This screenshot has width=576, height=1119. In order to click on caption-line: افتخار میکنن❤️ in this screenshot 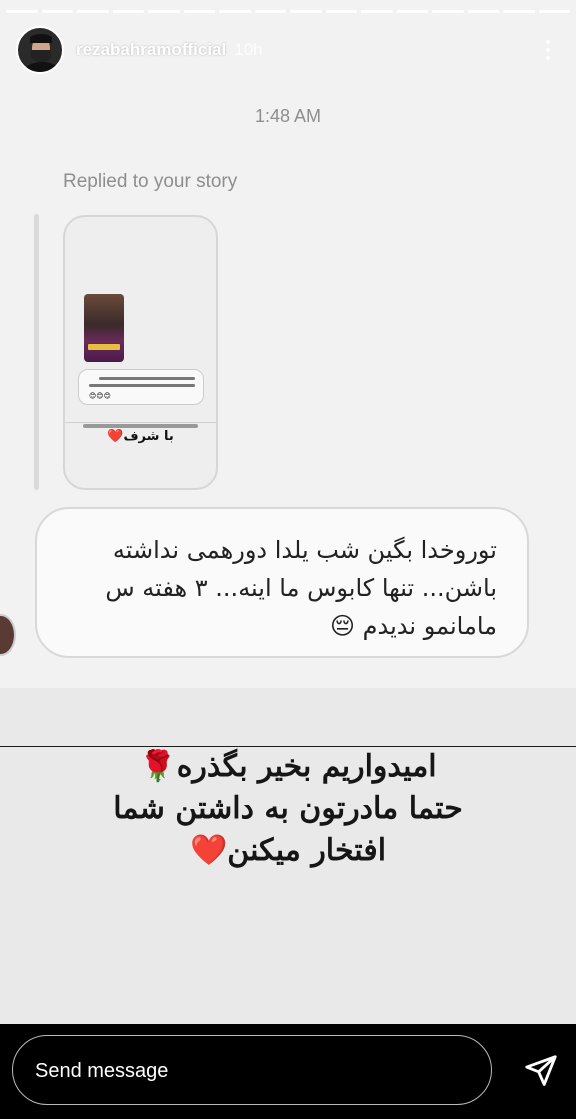, I will do `click(288, 850)`.